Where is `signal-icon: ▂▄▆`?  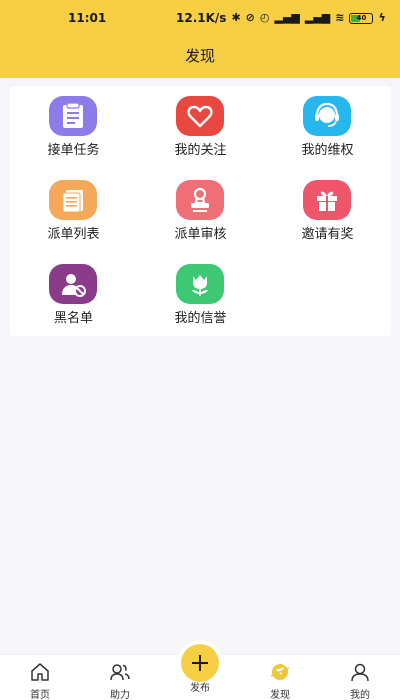 signal-icon: ▂▄▆ is located at coordinates (287, 17).